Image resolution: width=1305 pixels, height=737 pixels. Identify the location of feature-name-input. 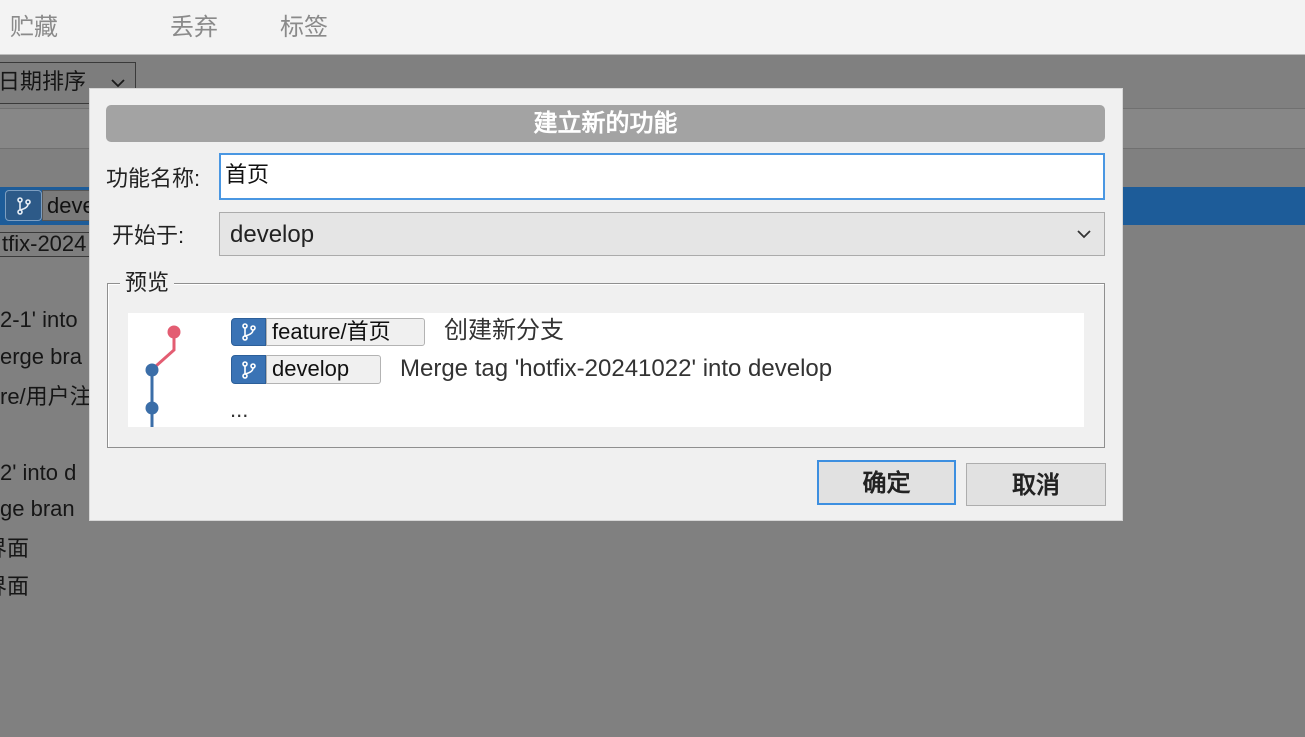
(662, 176).